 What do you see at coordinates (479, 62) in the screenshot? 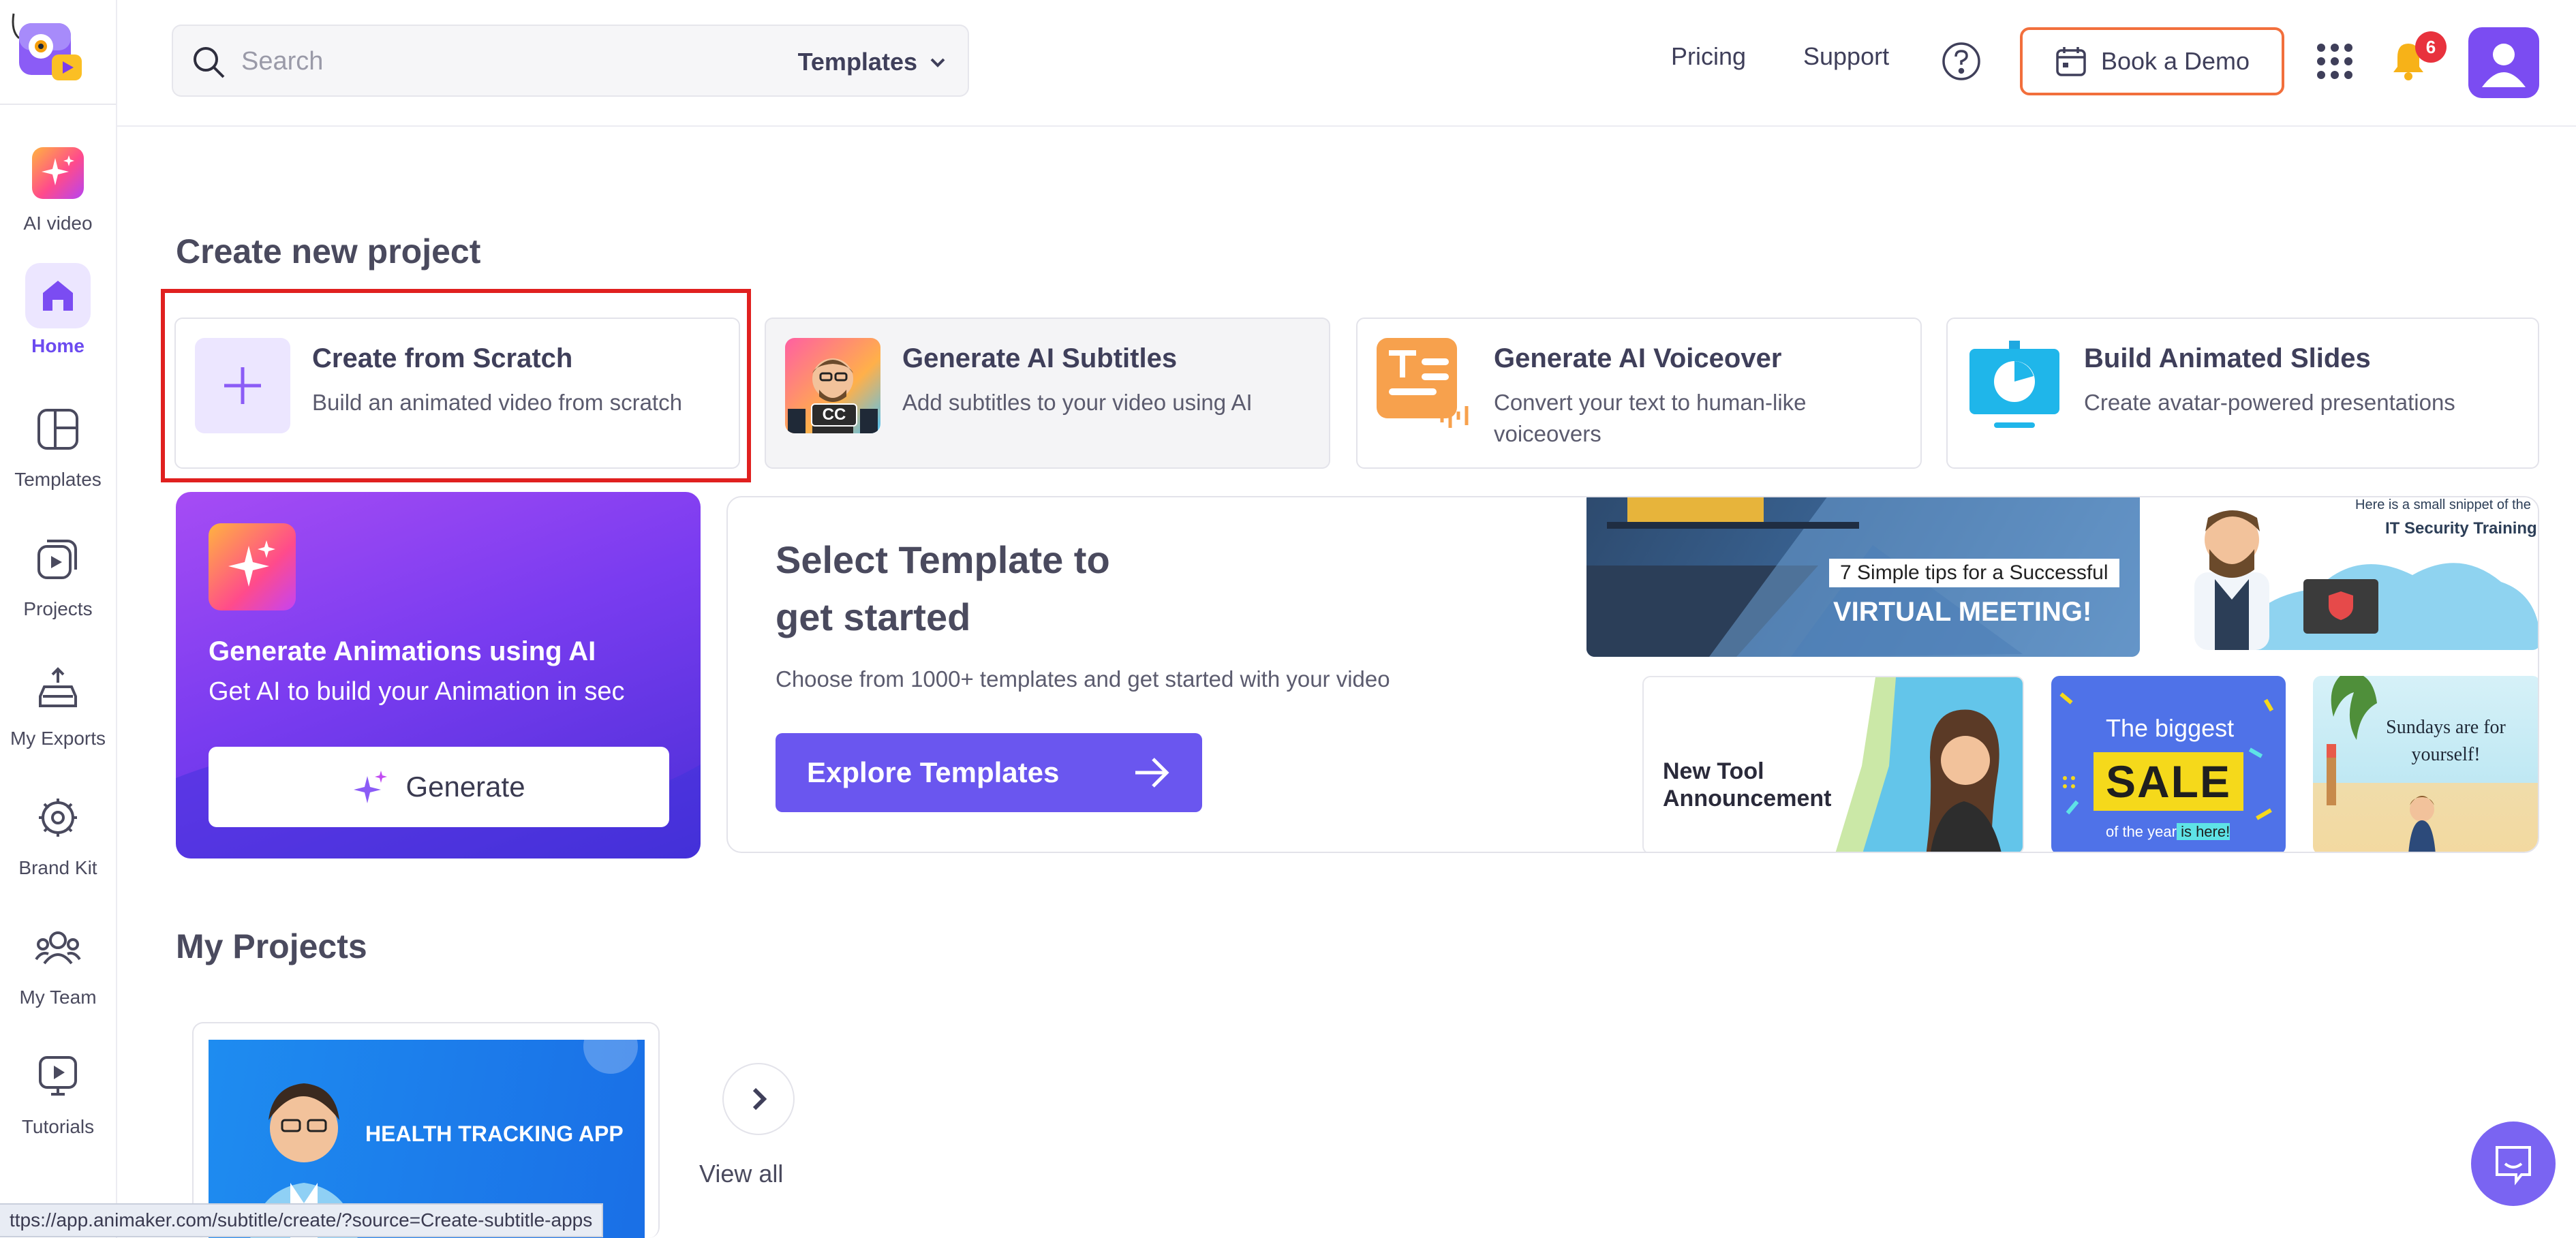
I see `search-input` at bounding box center [479, 62].